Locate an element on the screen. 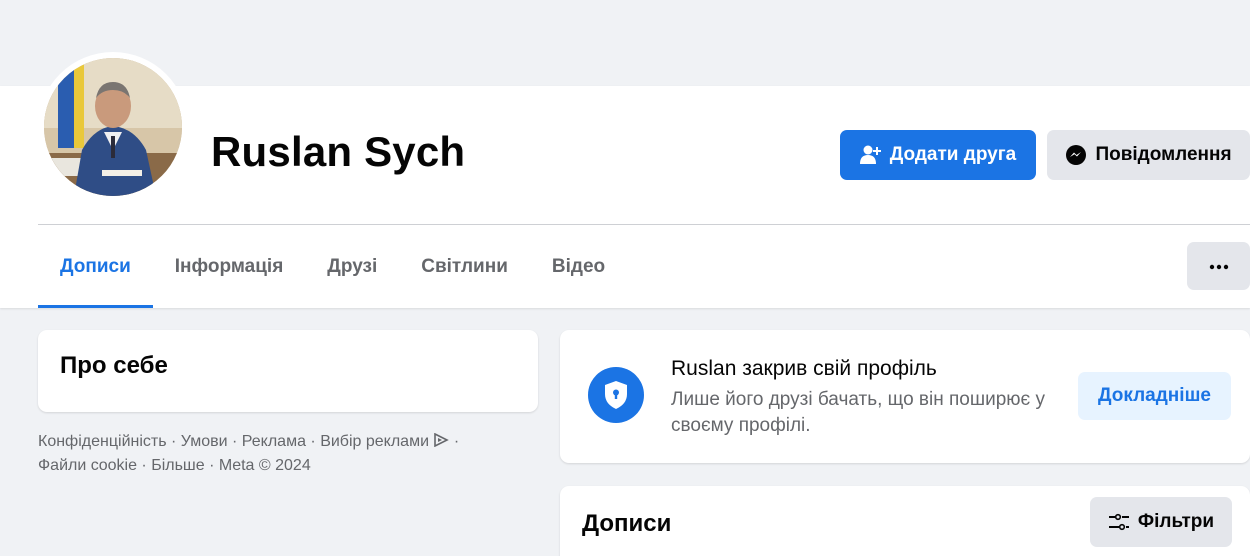  footer-link-terms: Умови is located at coordinates (204, 441).